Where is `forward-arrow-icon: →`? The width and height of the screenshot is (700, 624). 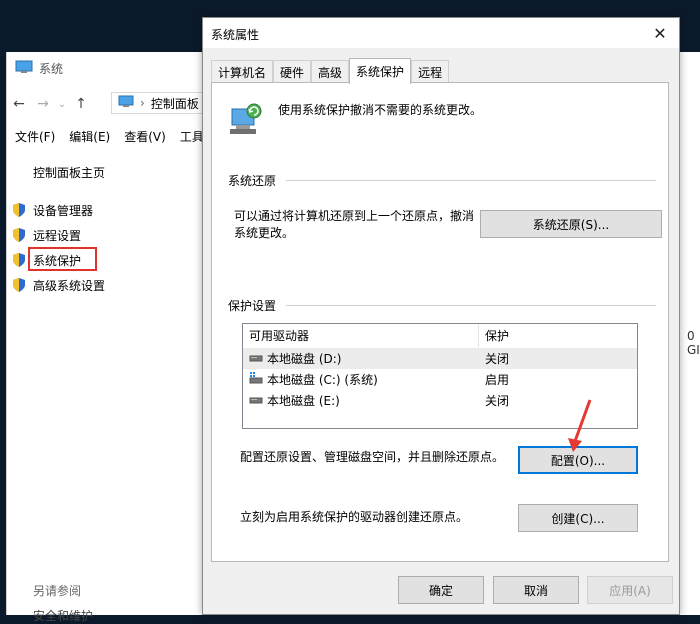
forward-arrow-icon: → is located at coordinates (43, 104).